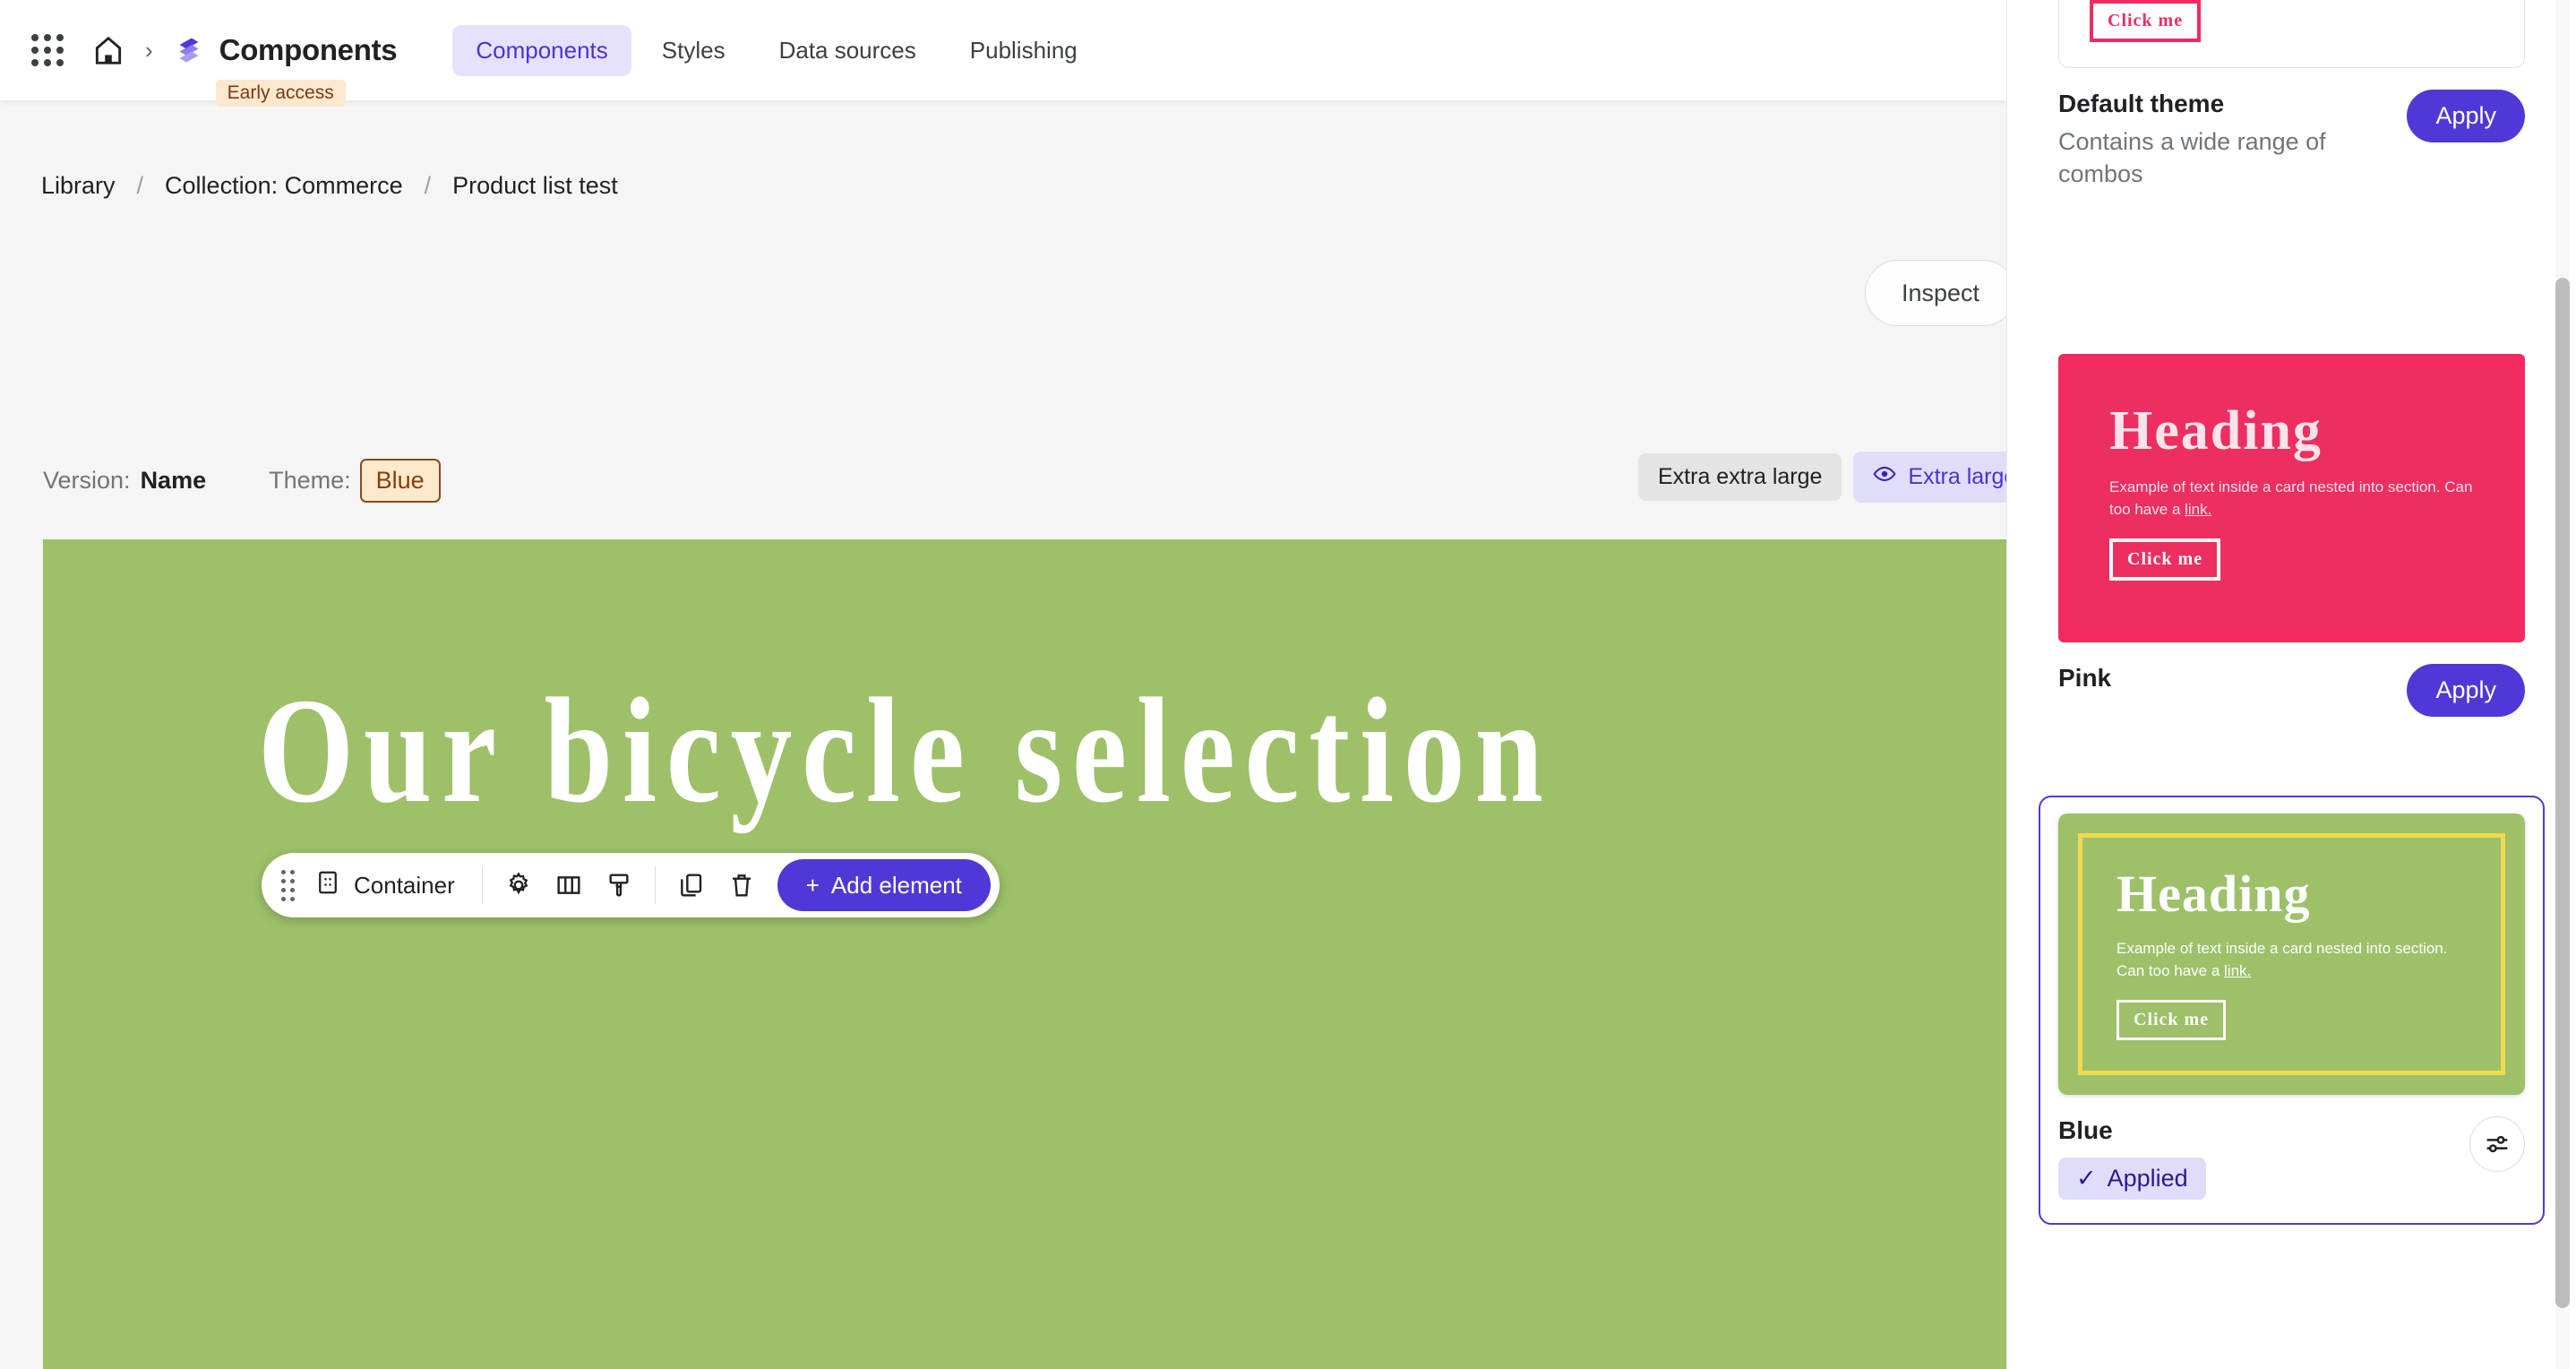 This screenshot has width=2576, height=1369. What do you see at coordinates (2147, 1178) in the screenshot?
I see `applied-label: Applied` at bounding box center [2147, 1178].